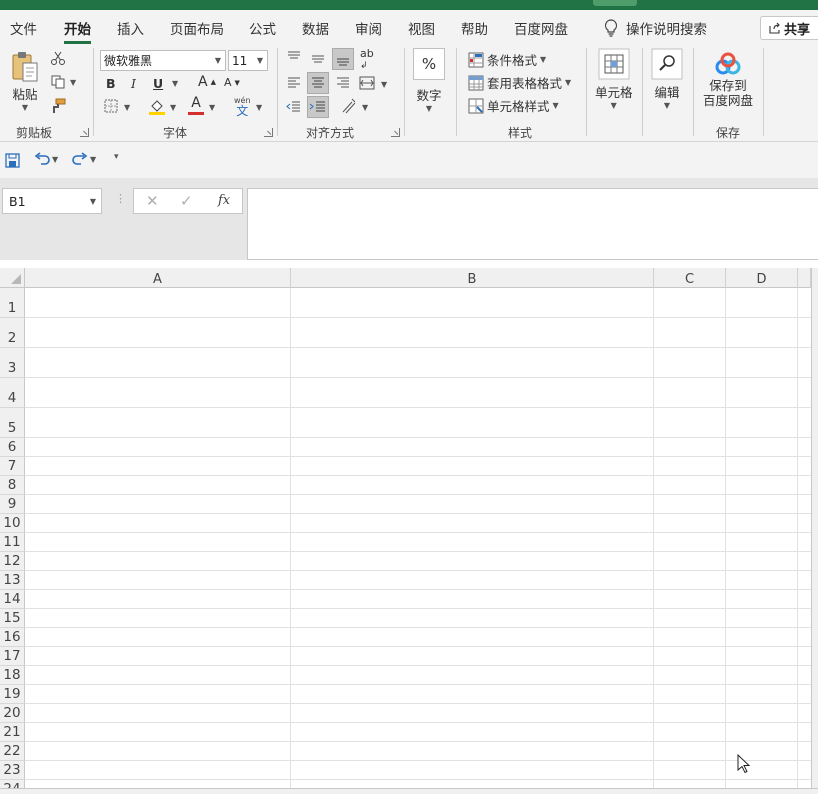 The height and width of the screenshot is (794, 818). What do you see at coordinates (513, 105) in the screenshot?
I see `cell-styles-button: 单元格样式 ▼` at bounding box center [513, 105].